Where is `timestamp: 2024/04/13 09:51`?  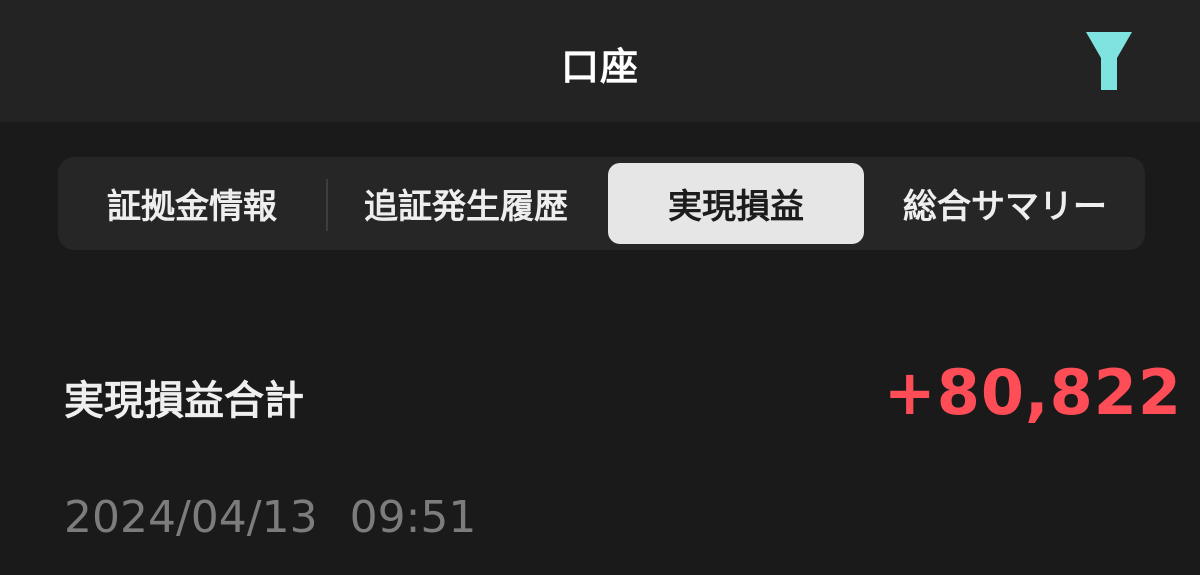 timestamp: 2024/04/13 09:51 is located at coordinates (270, 517).